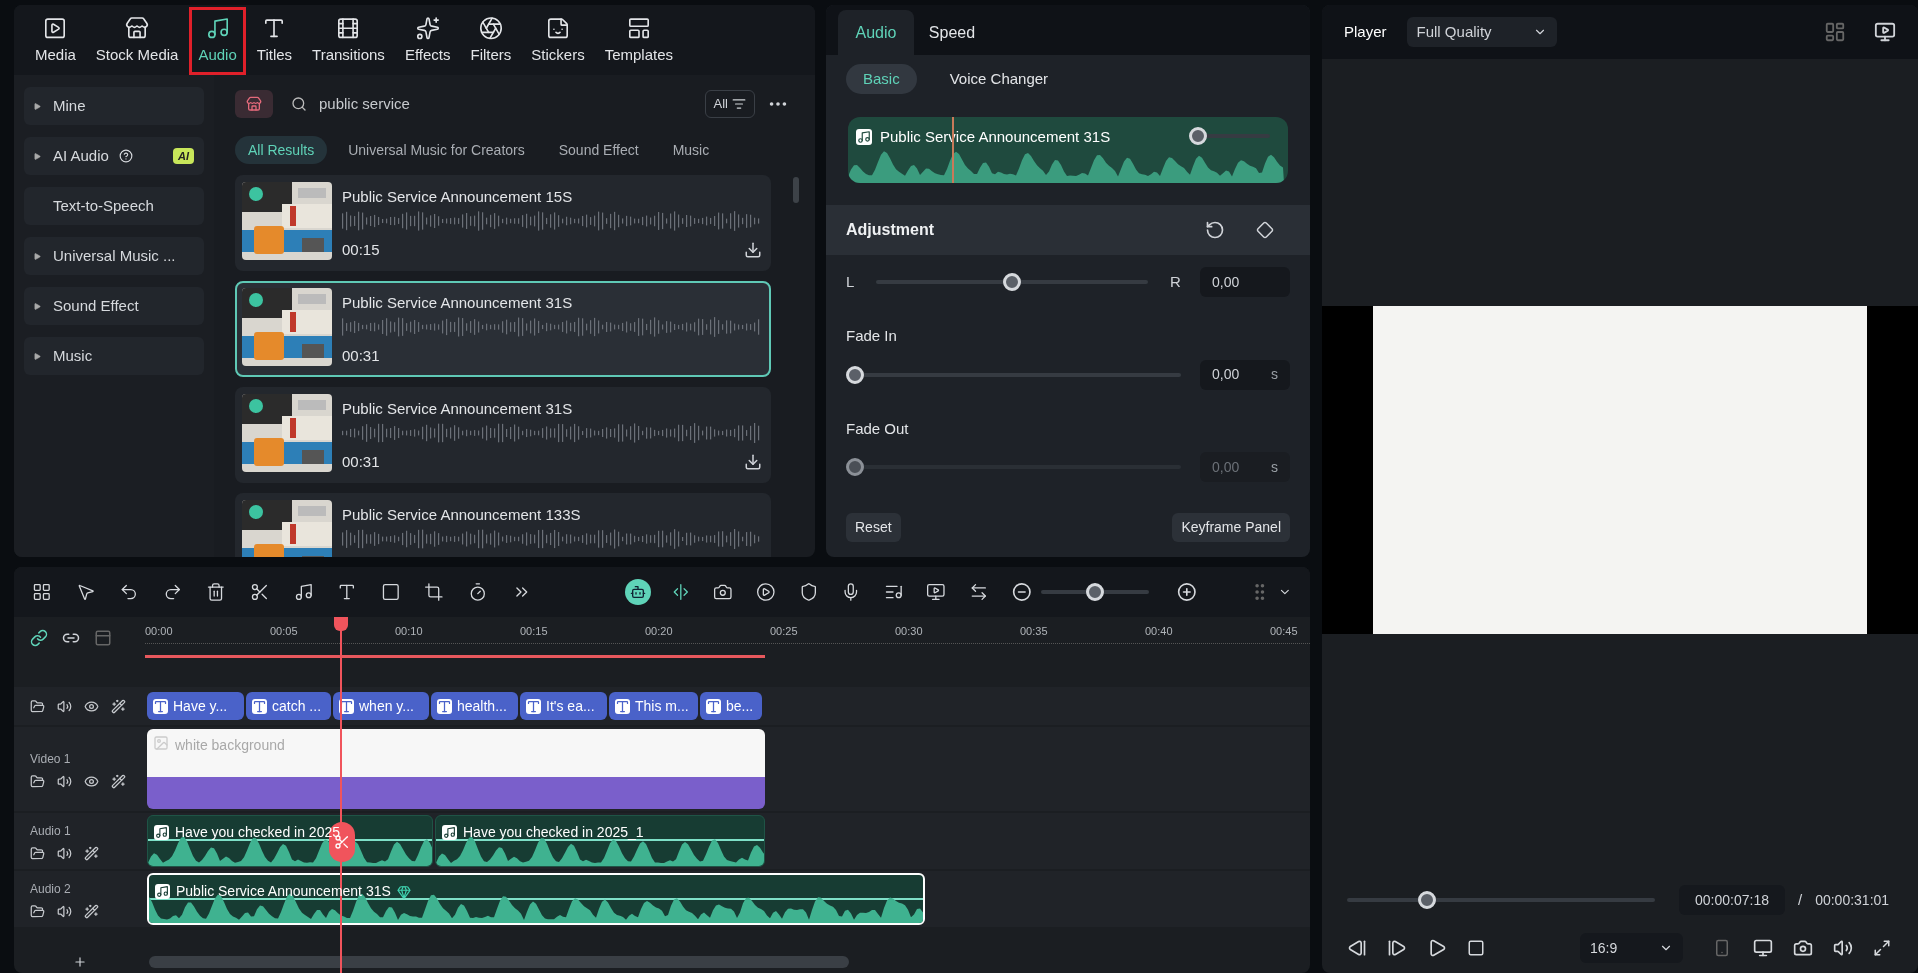 The width and height of the screenshot is (1918, 973). I want to click on ruler-label: 00:35, so click(1034, 631).